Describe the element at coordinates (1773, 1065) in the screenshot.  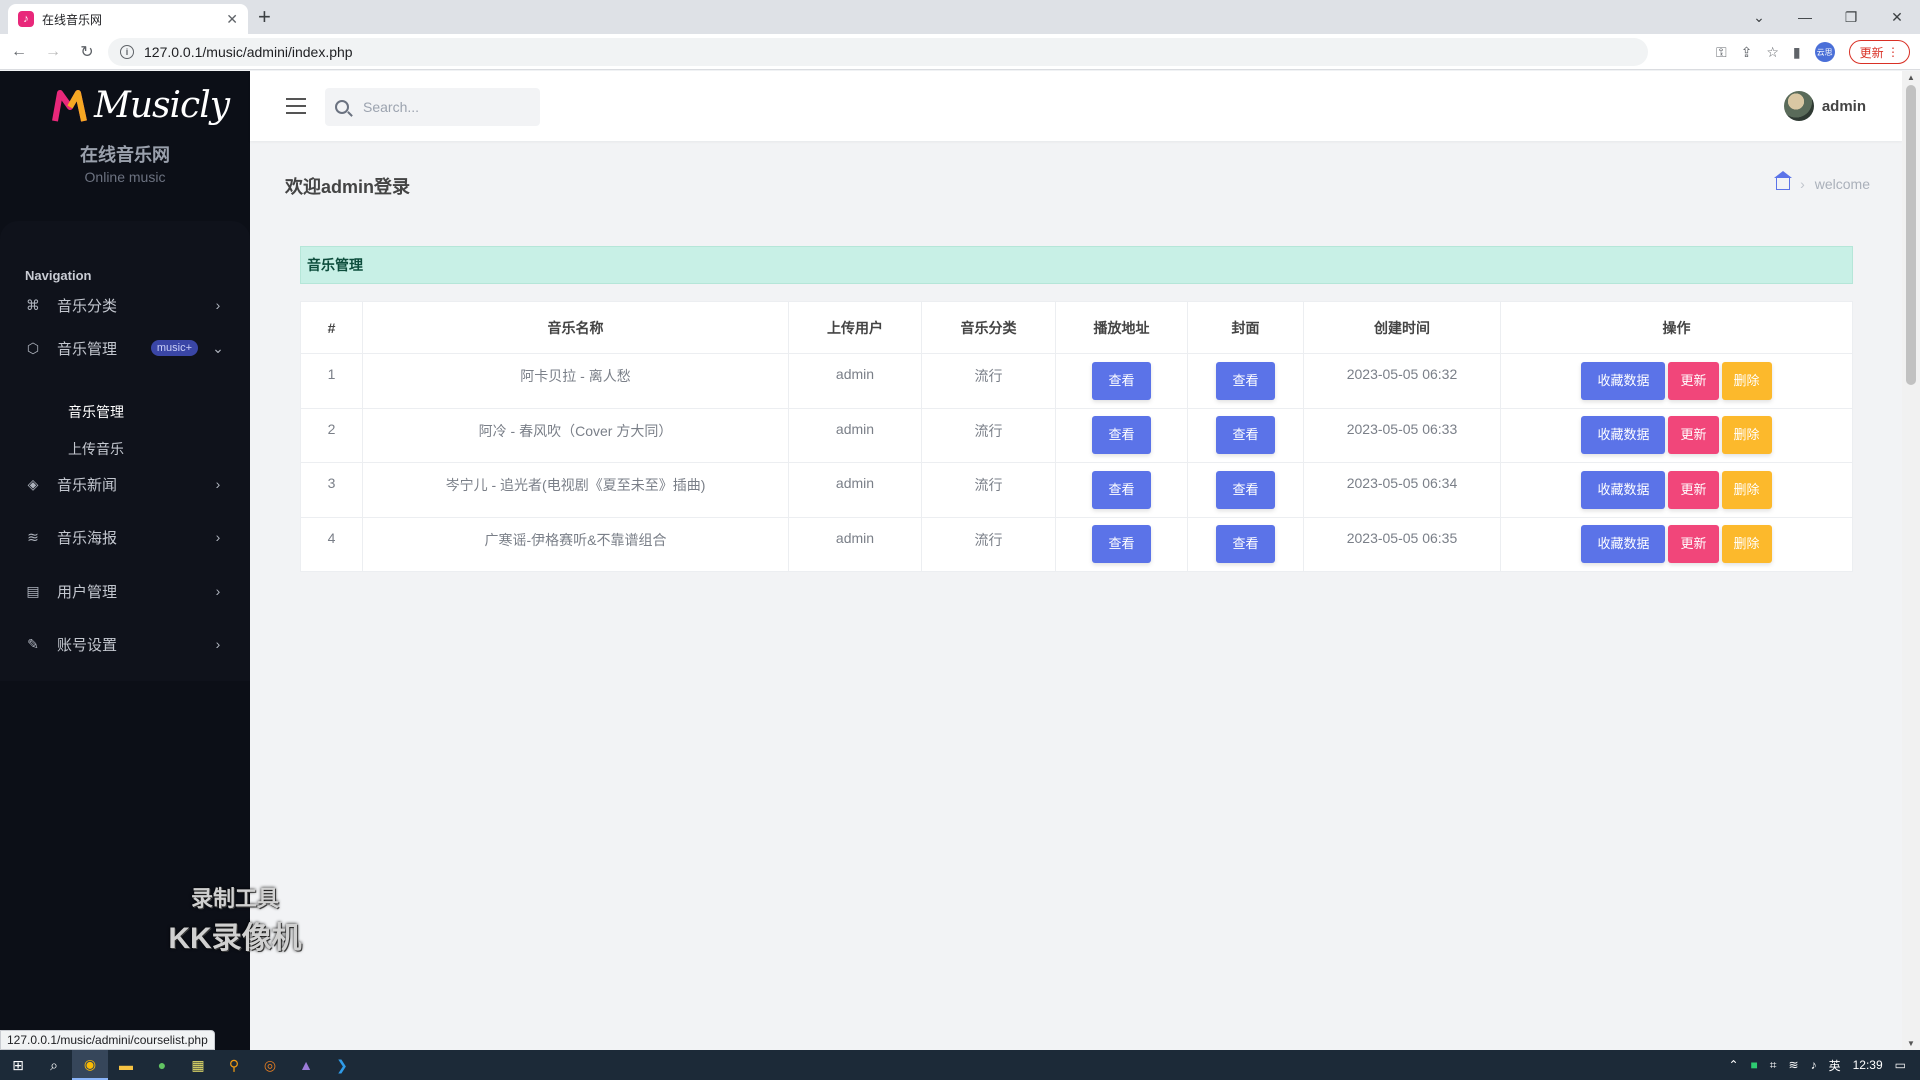
I see `network-icon: ⌗` at that location.